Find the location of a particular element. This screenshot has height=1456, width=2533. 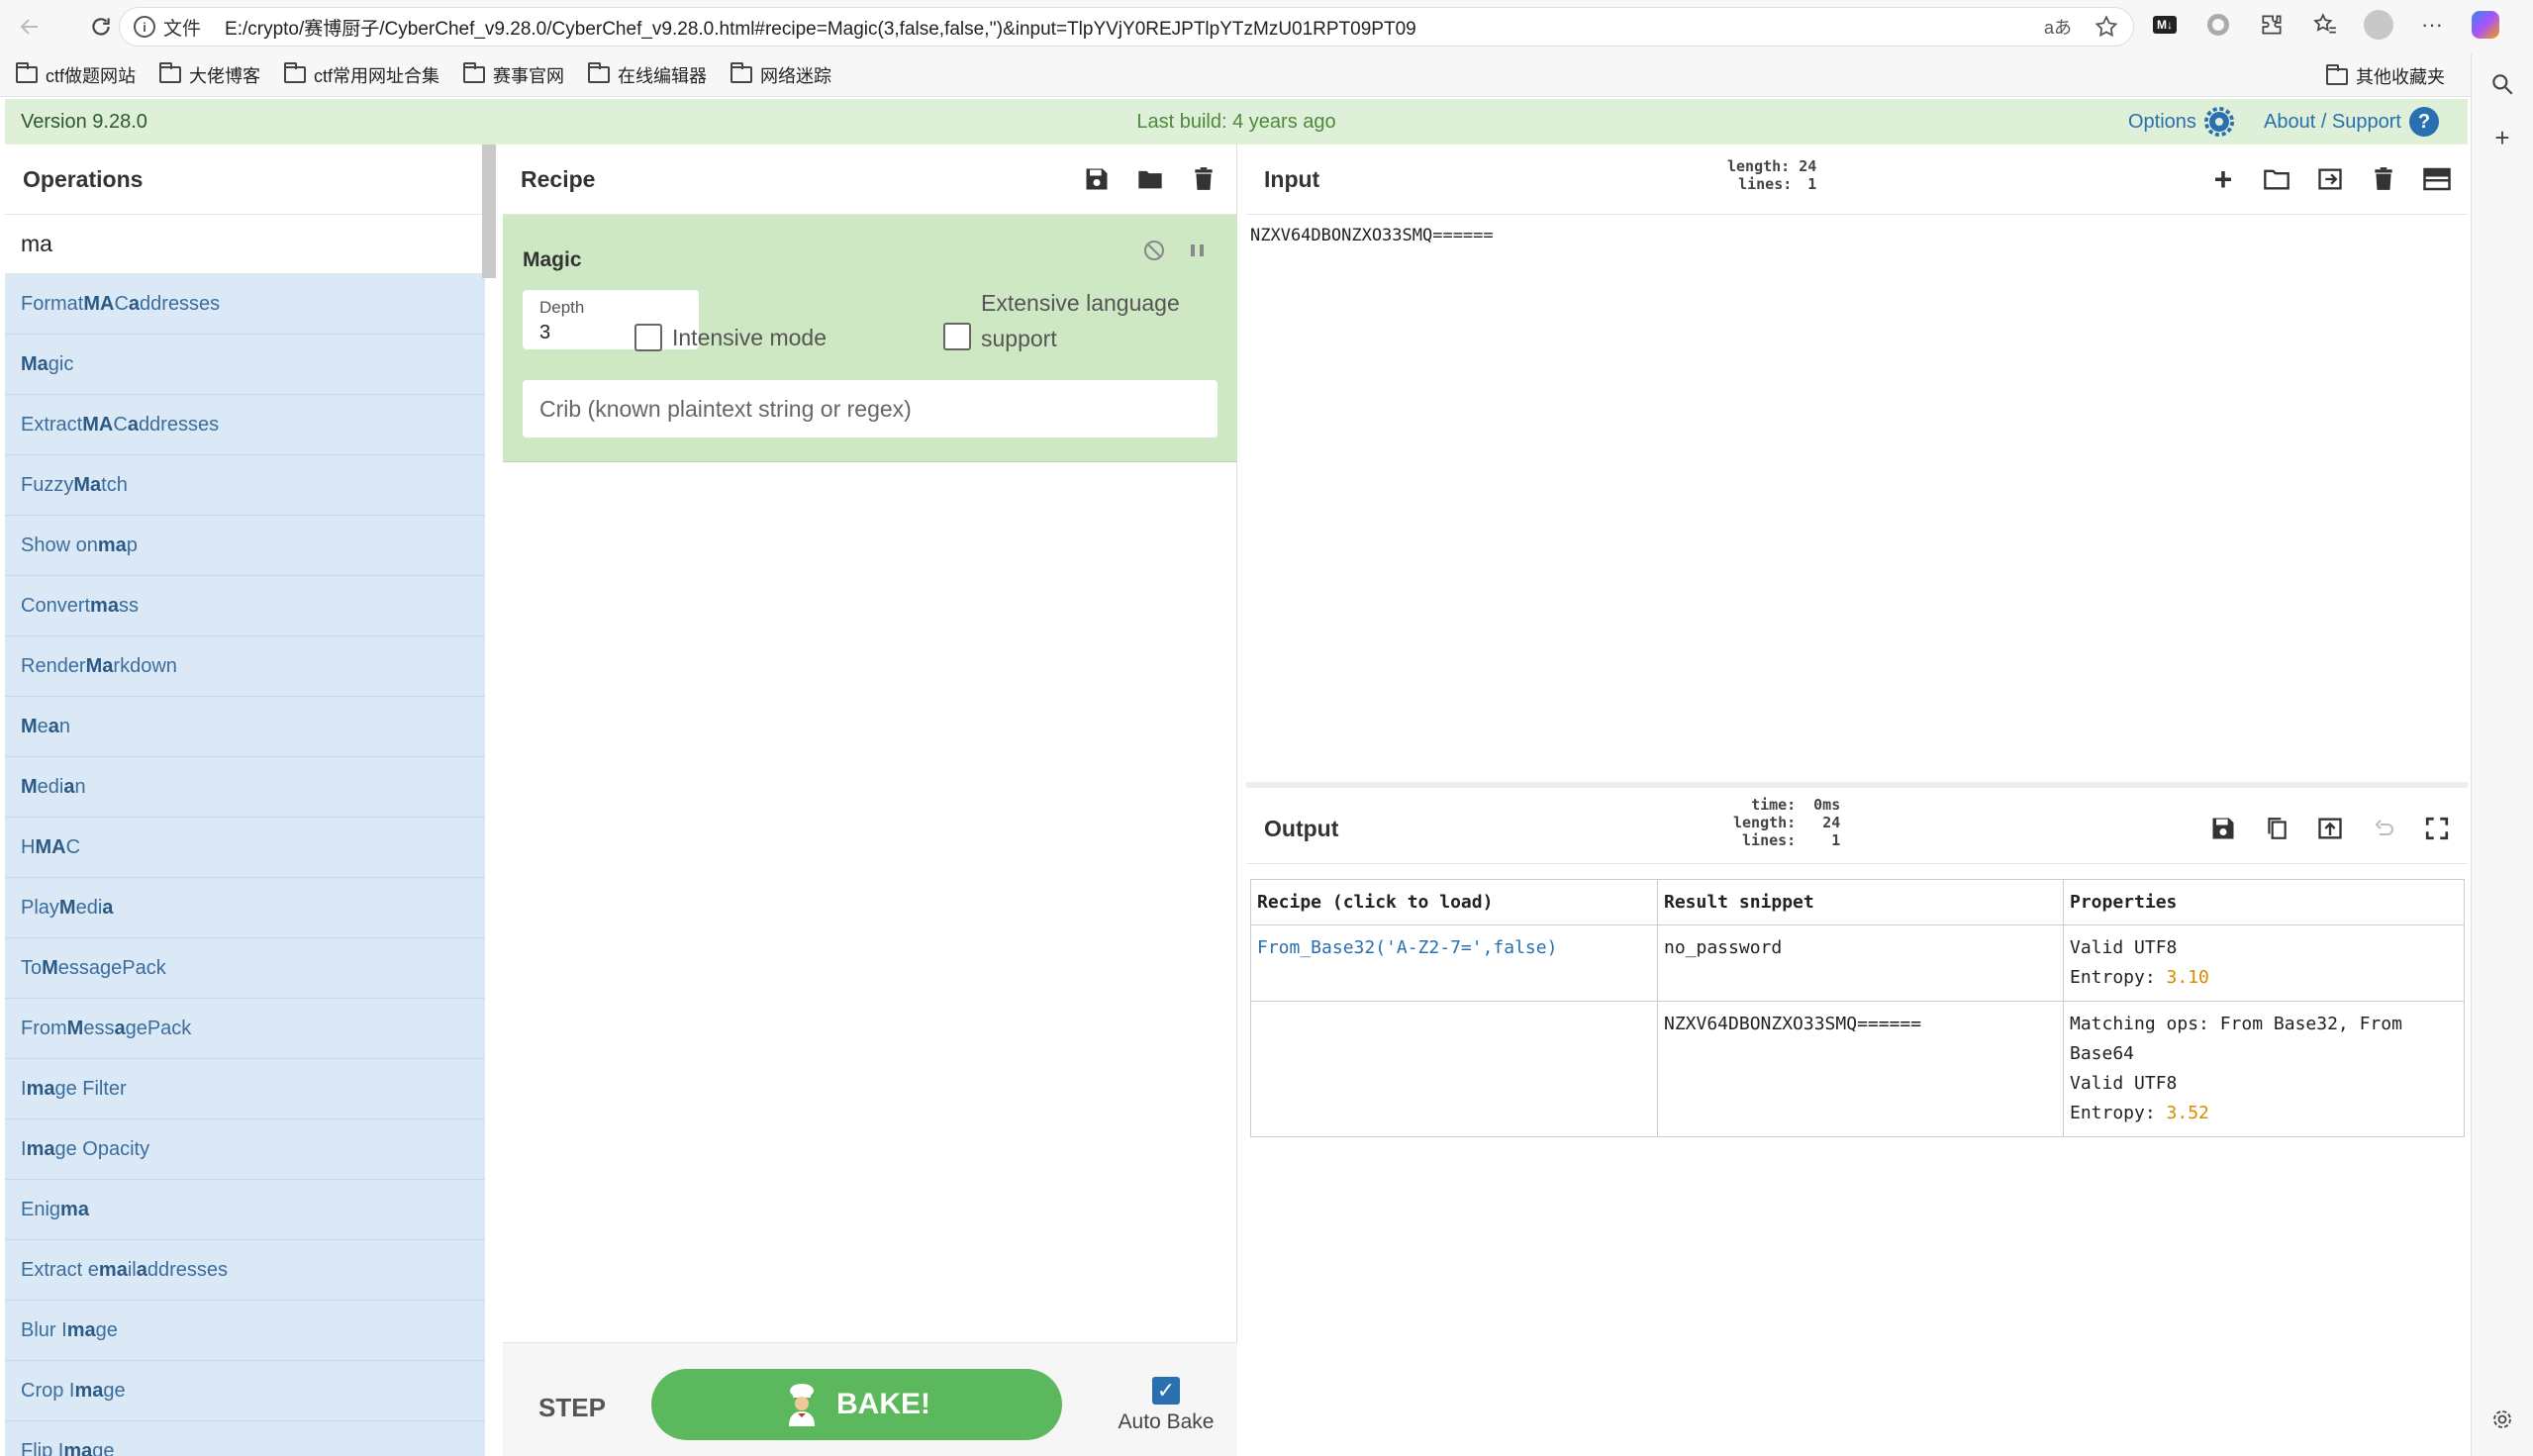

operation-list-item: Enig ma is located at coordinates (245, 1210).